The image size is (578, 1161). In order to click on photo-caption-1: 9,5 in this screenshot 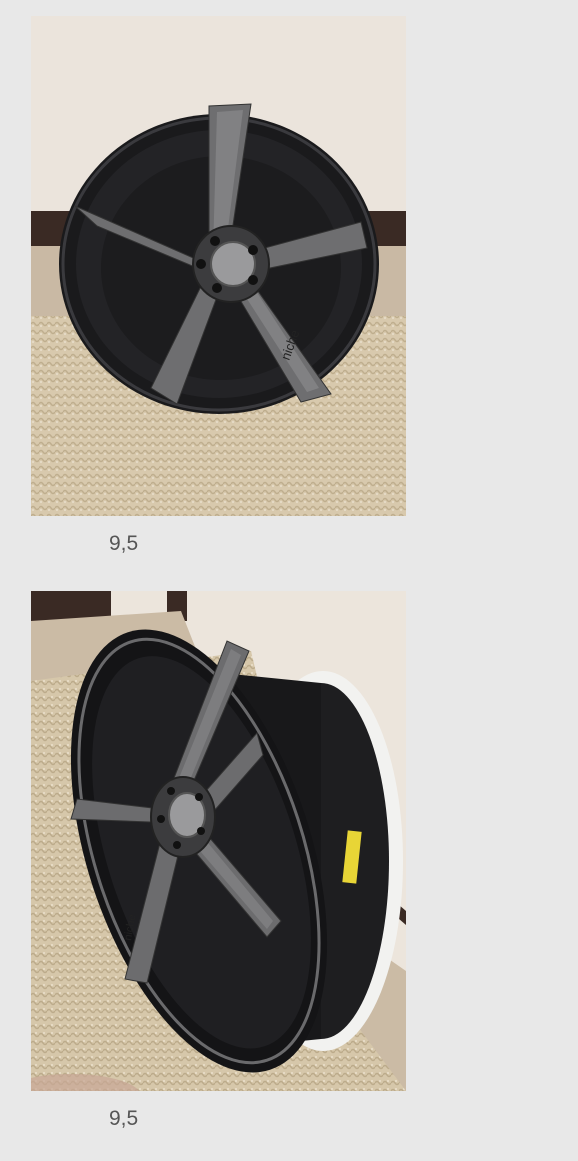, I will do `click(124, 543)`.